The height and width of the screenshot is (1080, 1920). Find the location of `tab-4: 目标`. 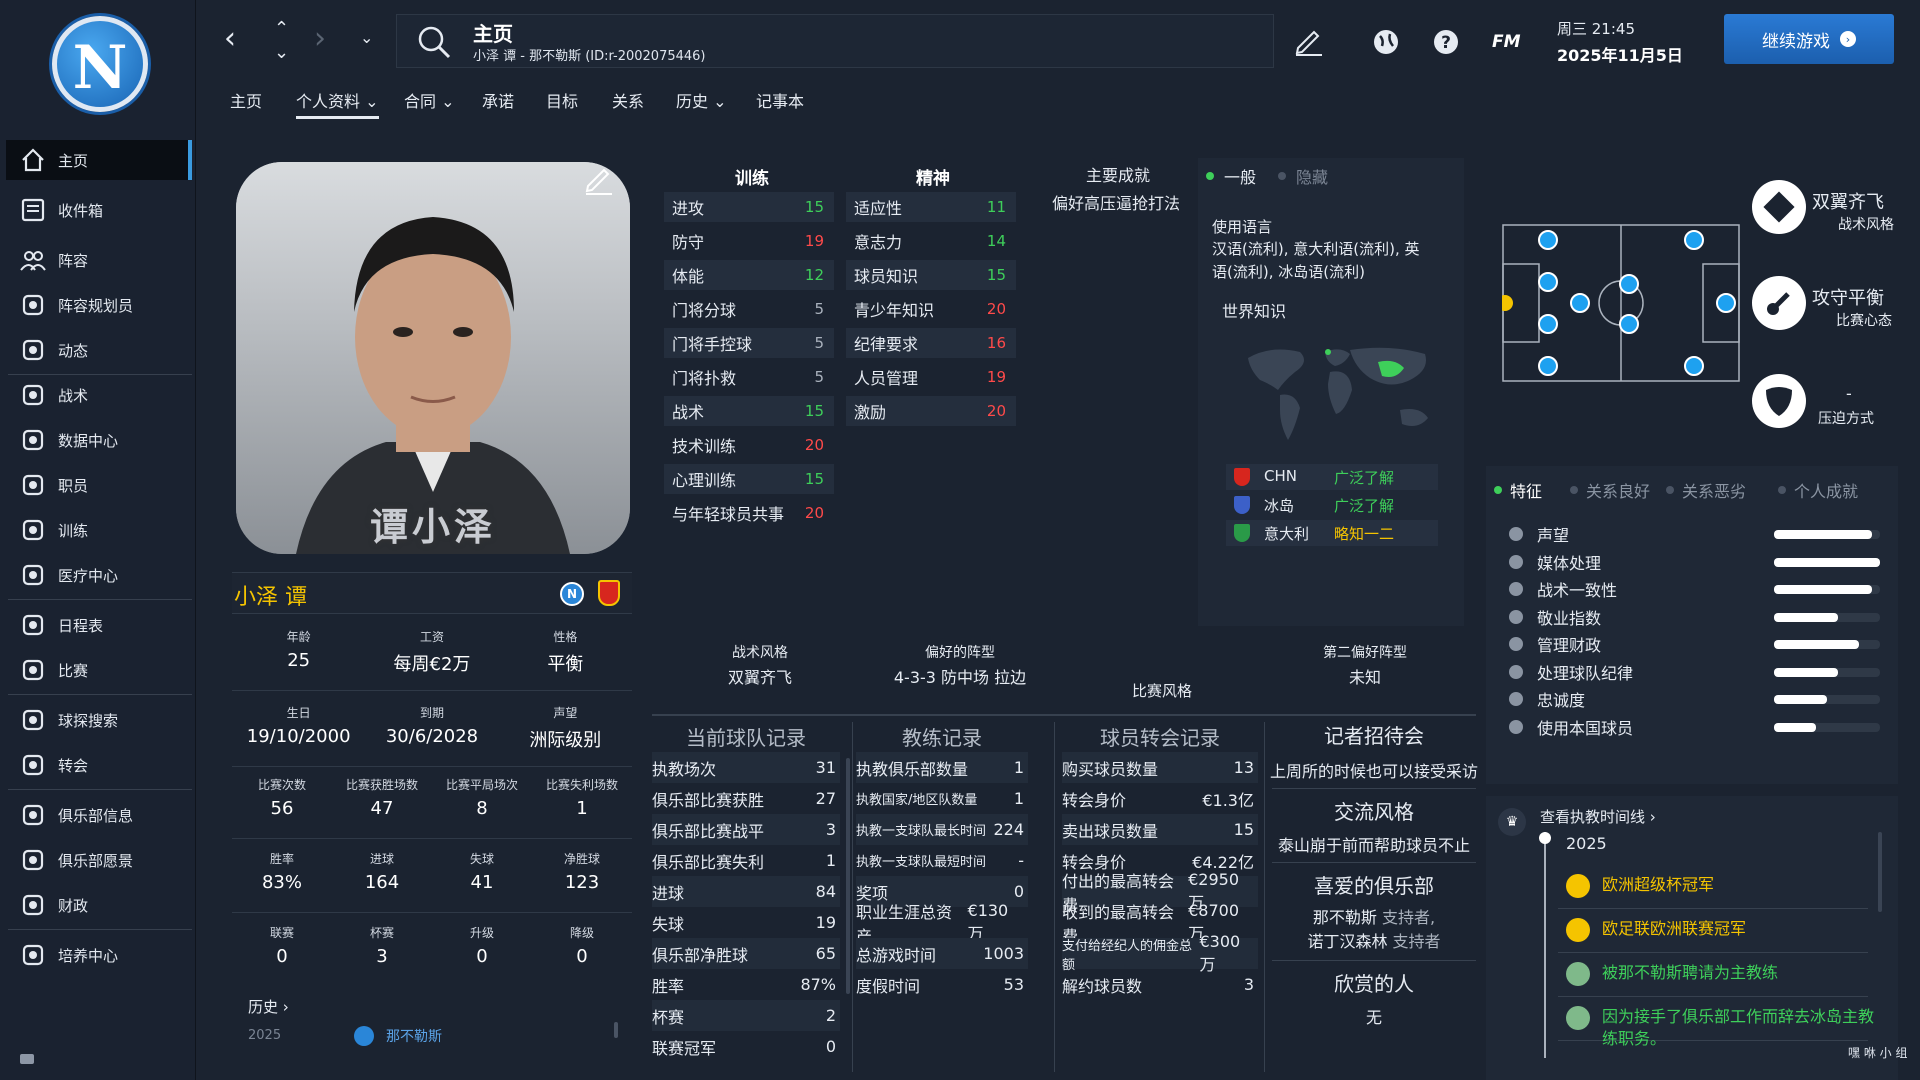

tab-4: 目标 is located at coordinates (562, 100).